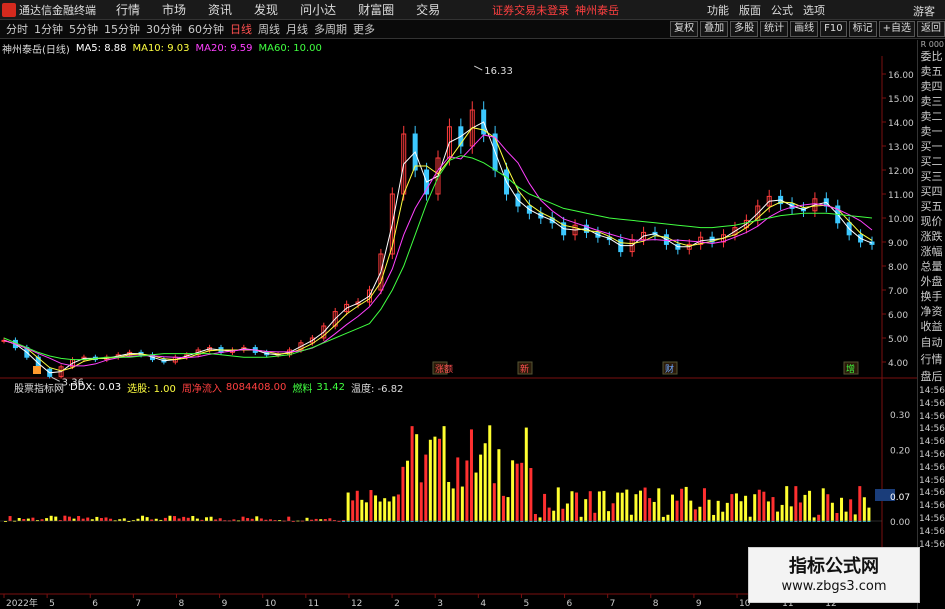 The image size is (945, 609). What do you see at coordinates (241, 29) in the screenshot?
I see `period-daily: 日线` at bounding box center [241, 29].